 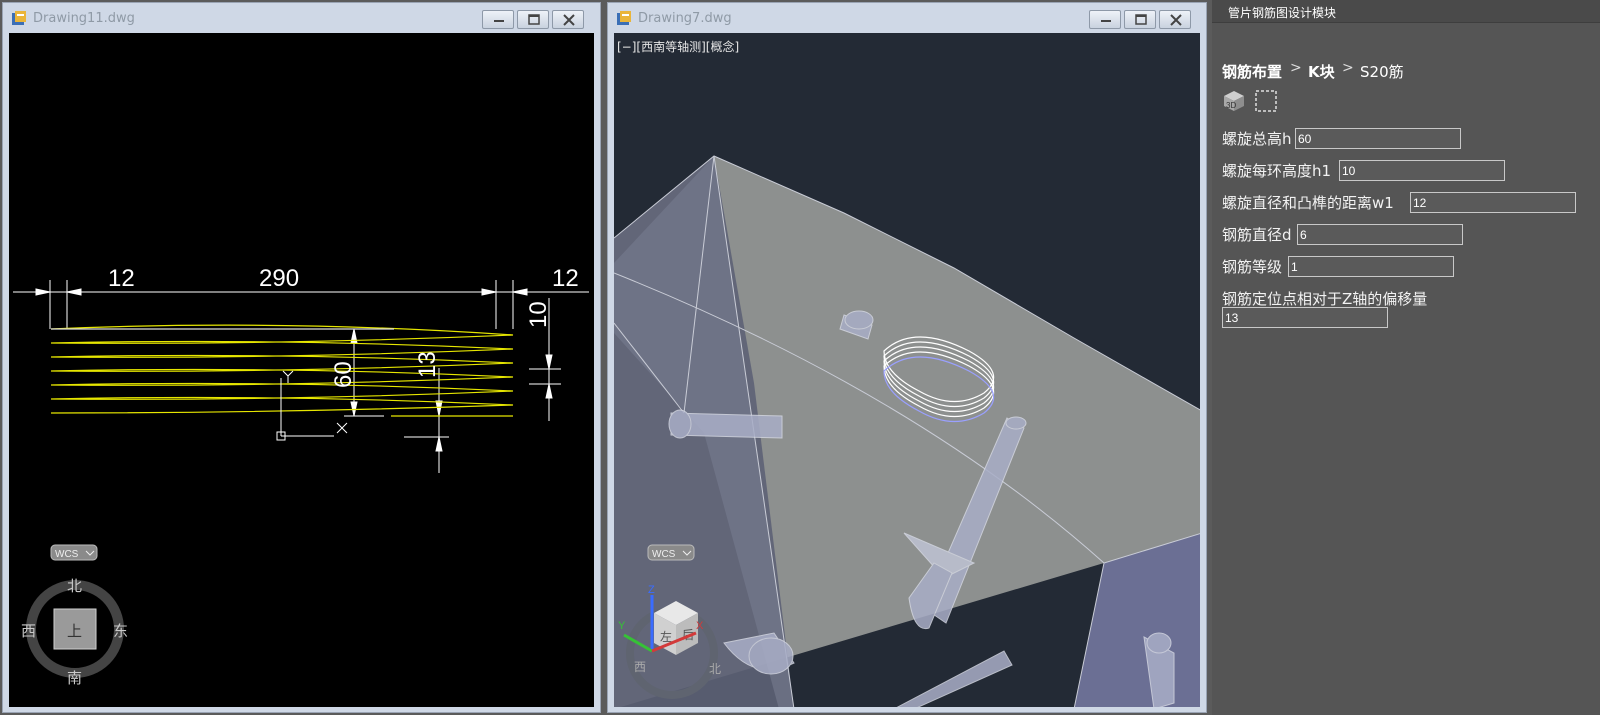 What do you see at coordinates (343, 374) in the screenshot?
I see `dim-text-h60: 60` at bounding box center [343, 374].